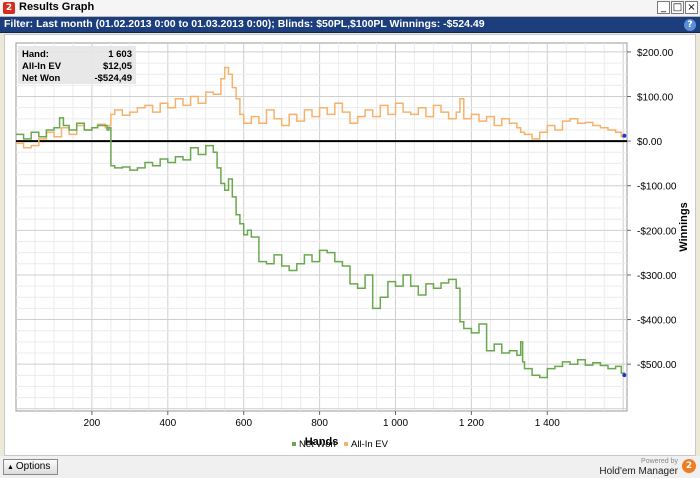 The image size is (700, 478). I want to click on y-axis-label: Winnings, so click(684, 226).